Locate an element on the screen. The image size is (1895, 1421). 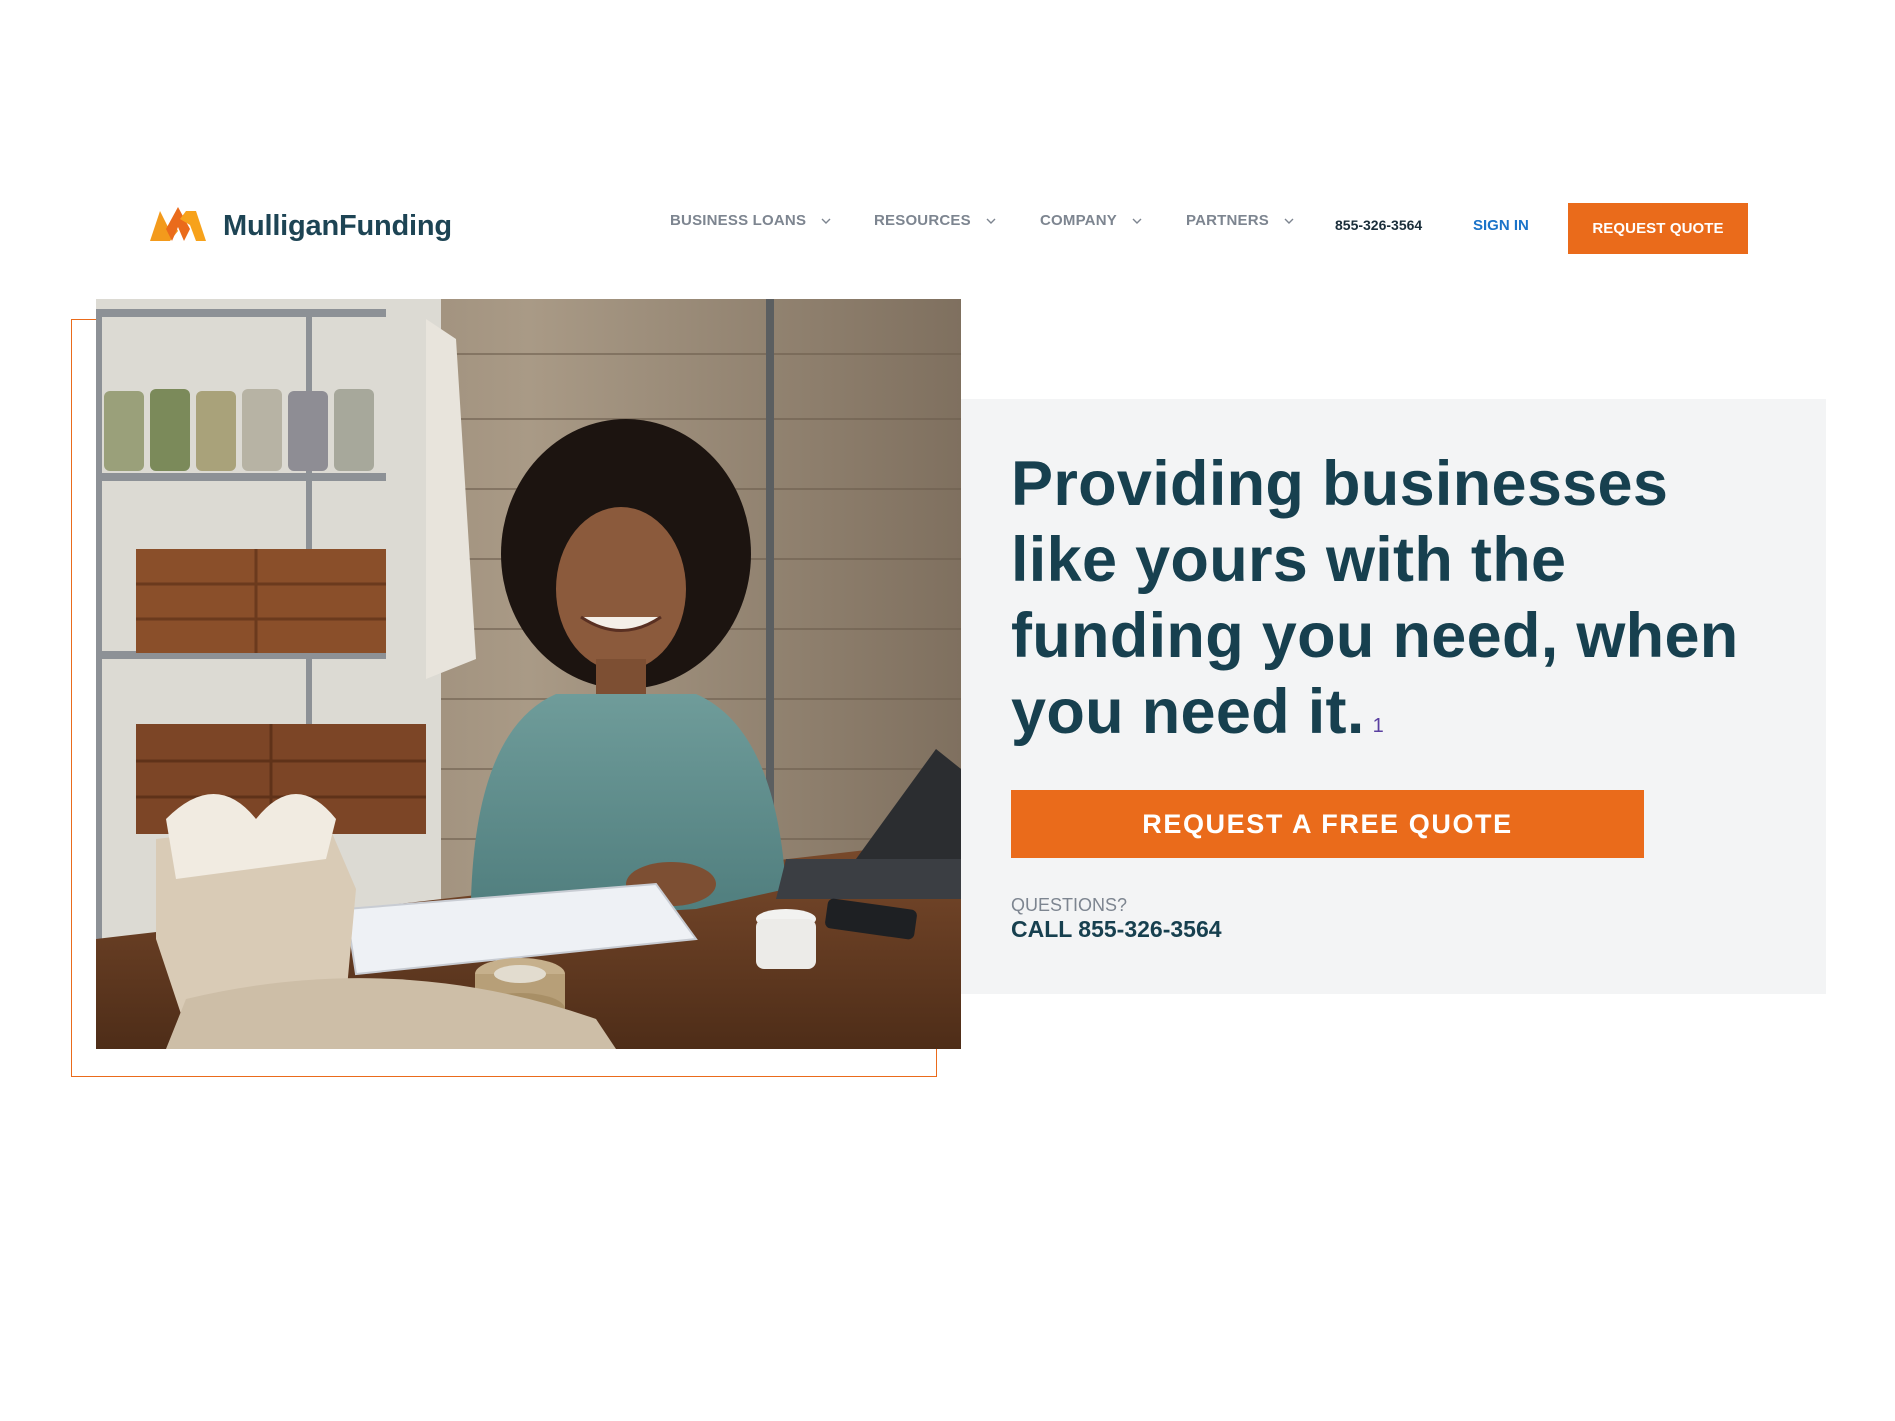
logo-link: MulliganFunding is located at coordinates (301, 226).